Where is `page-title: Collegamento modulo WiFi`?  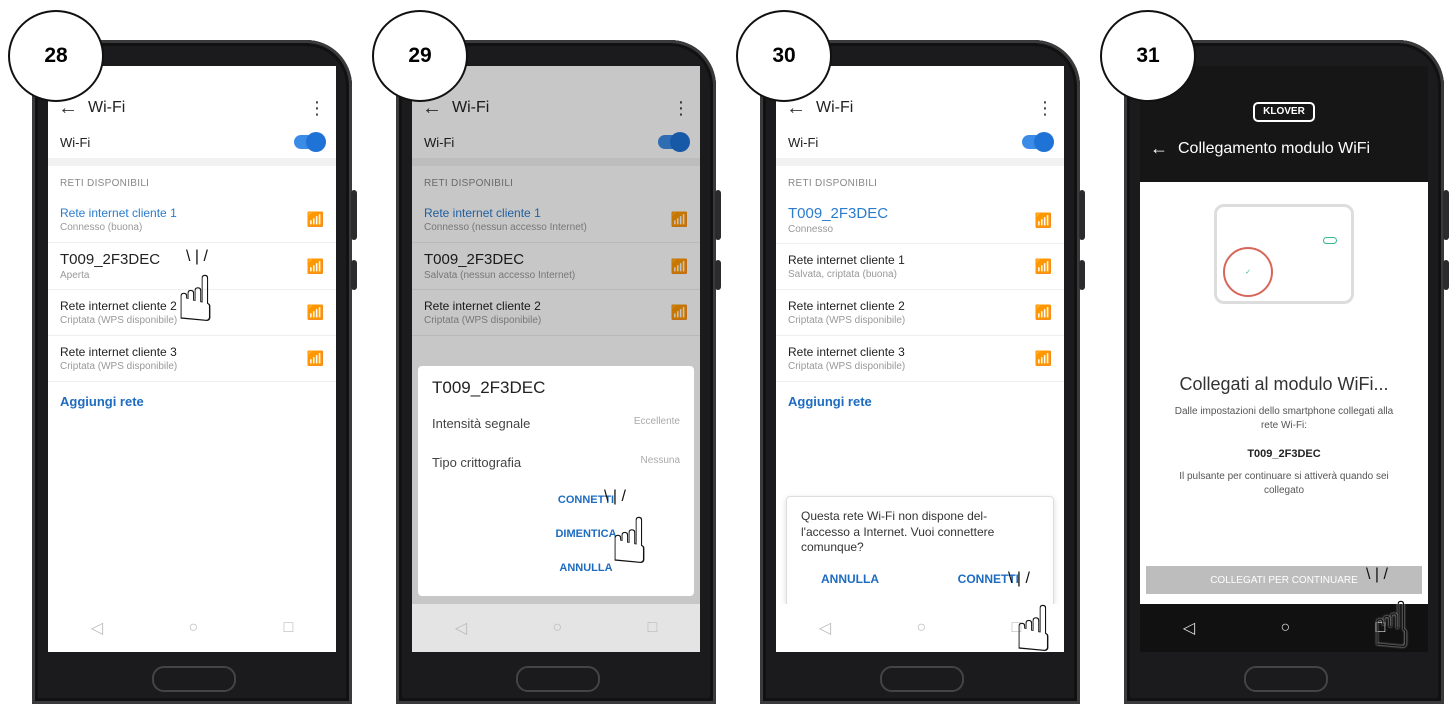 page-title: Collegamento modulo WiFi is located at coordinates (1274, 148).